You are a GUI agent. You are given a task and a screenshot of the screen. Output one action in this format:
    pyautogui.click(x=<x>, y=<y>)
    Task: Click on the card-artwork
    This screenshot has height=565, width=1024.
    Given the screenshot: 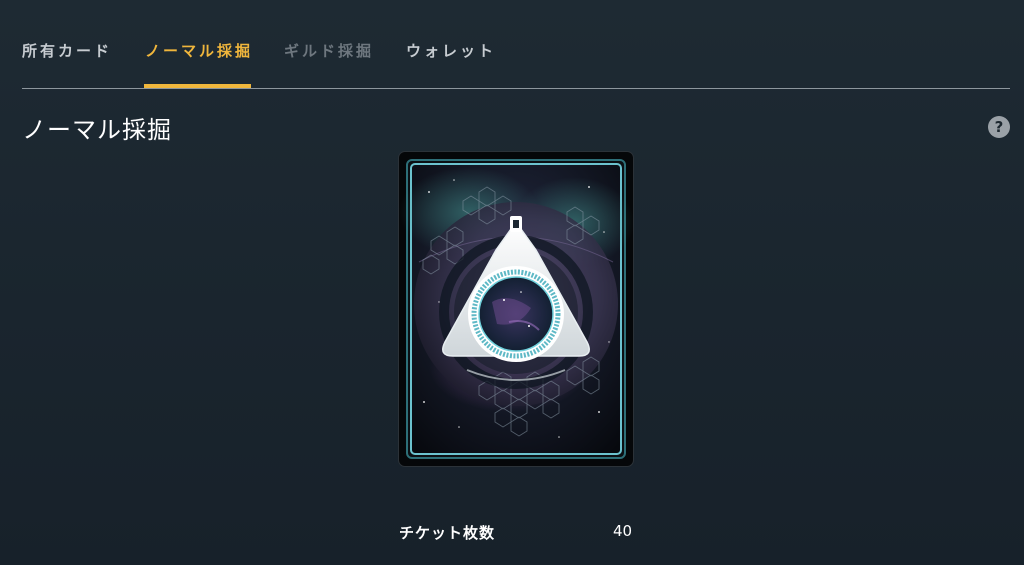 What is the action you would take?
    pyautogui.click(x=516, y=309)
    